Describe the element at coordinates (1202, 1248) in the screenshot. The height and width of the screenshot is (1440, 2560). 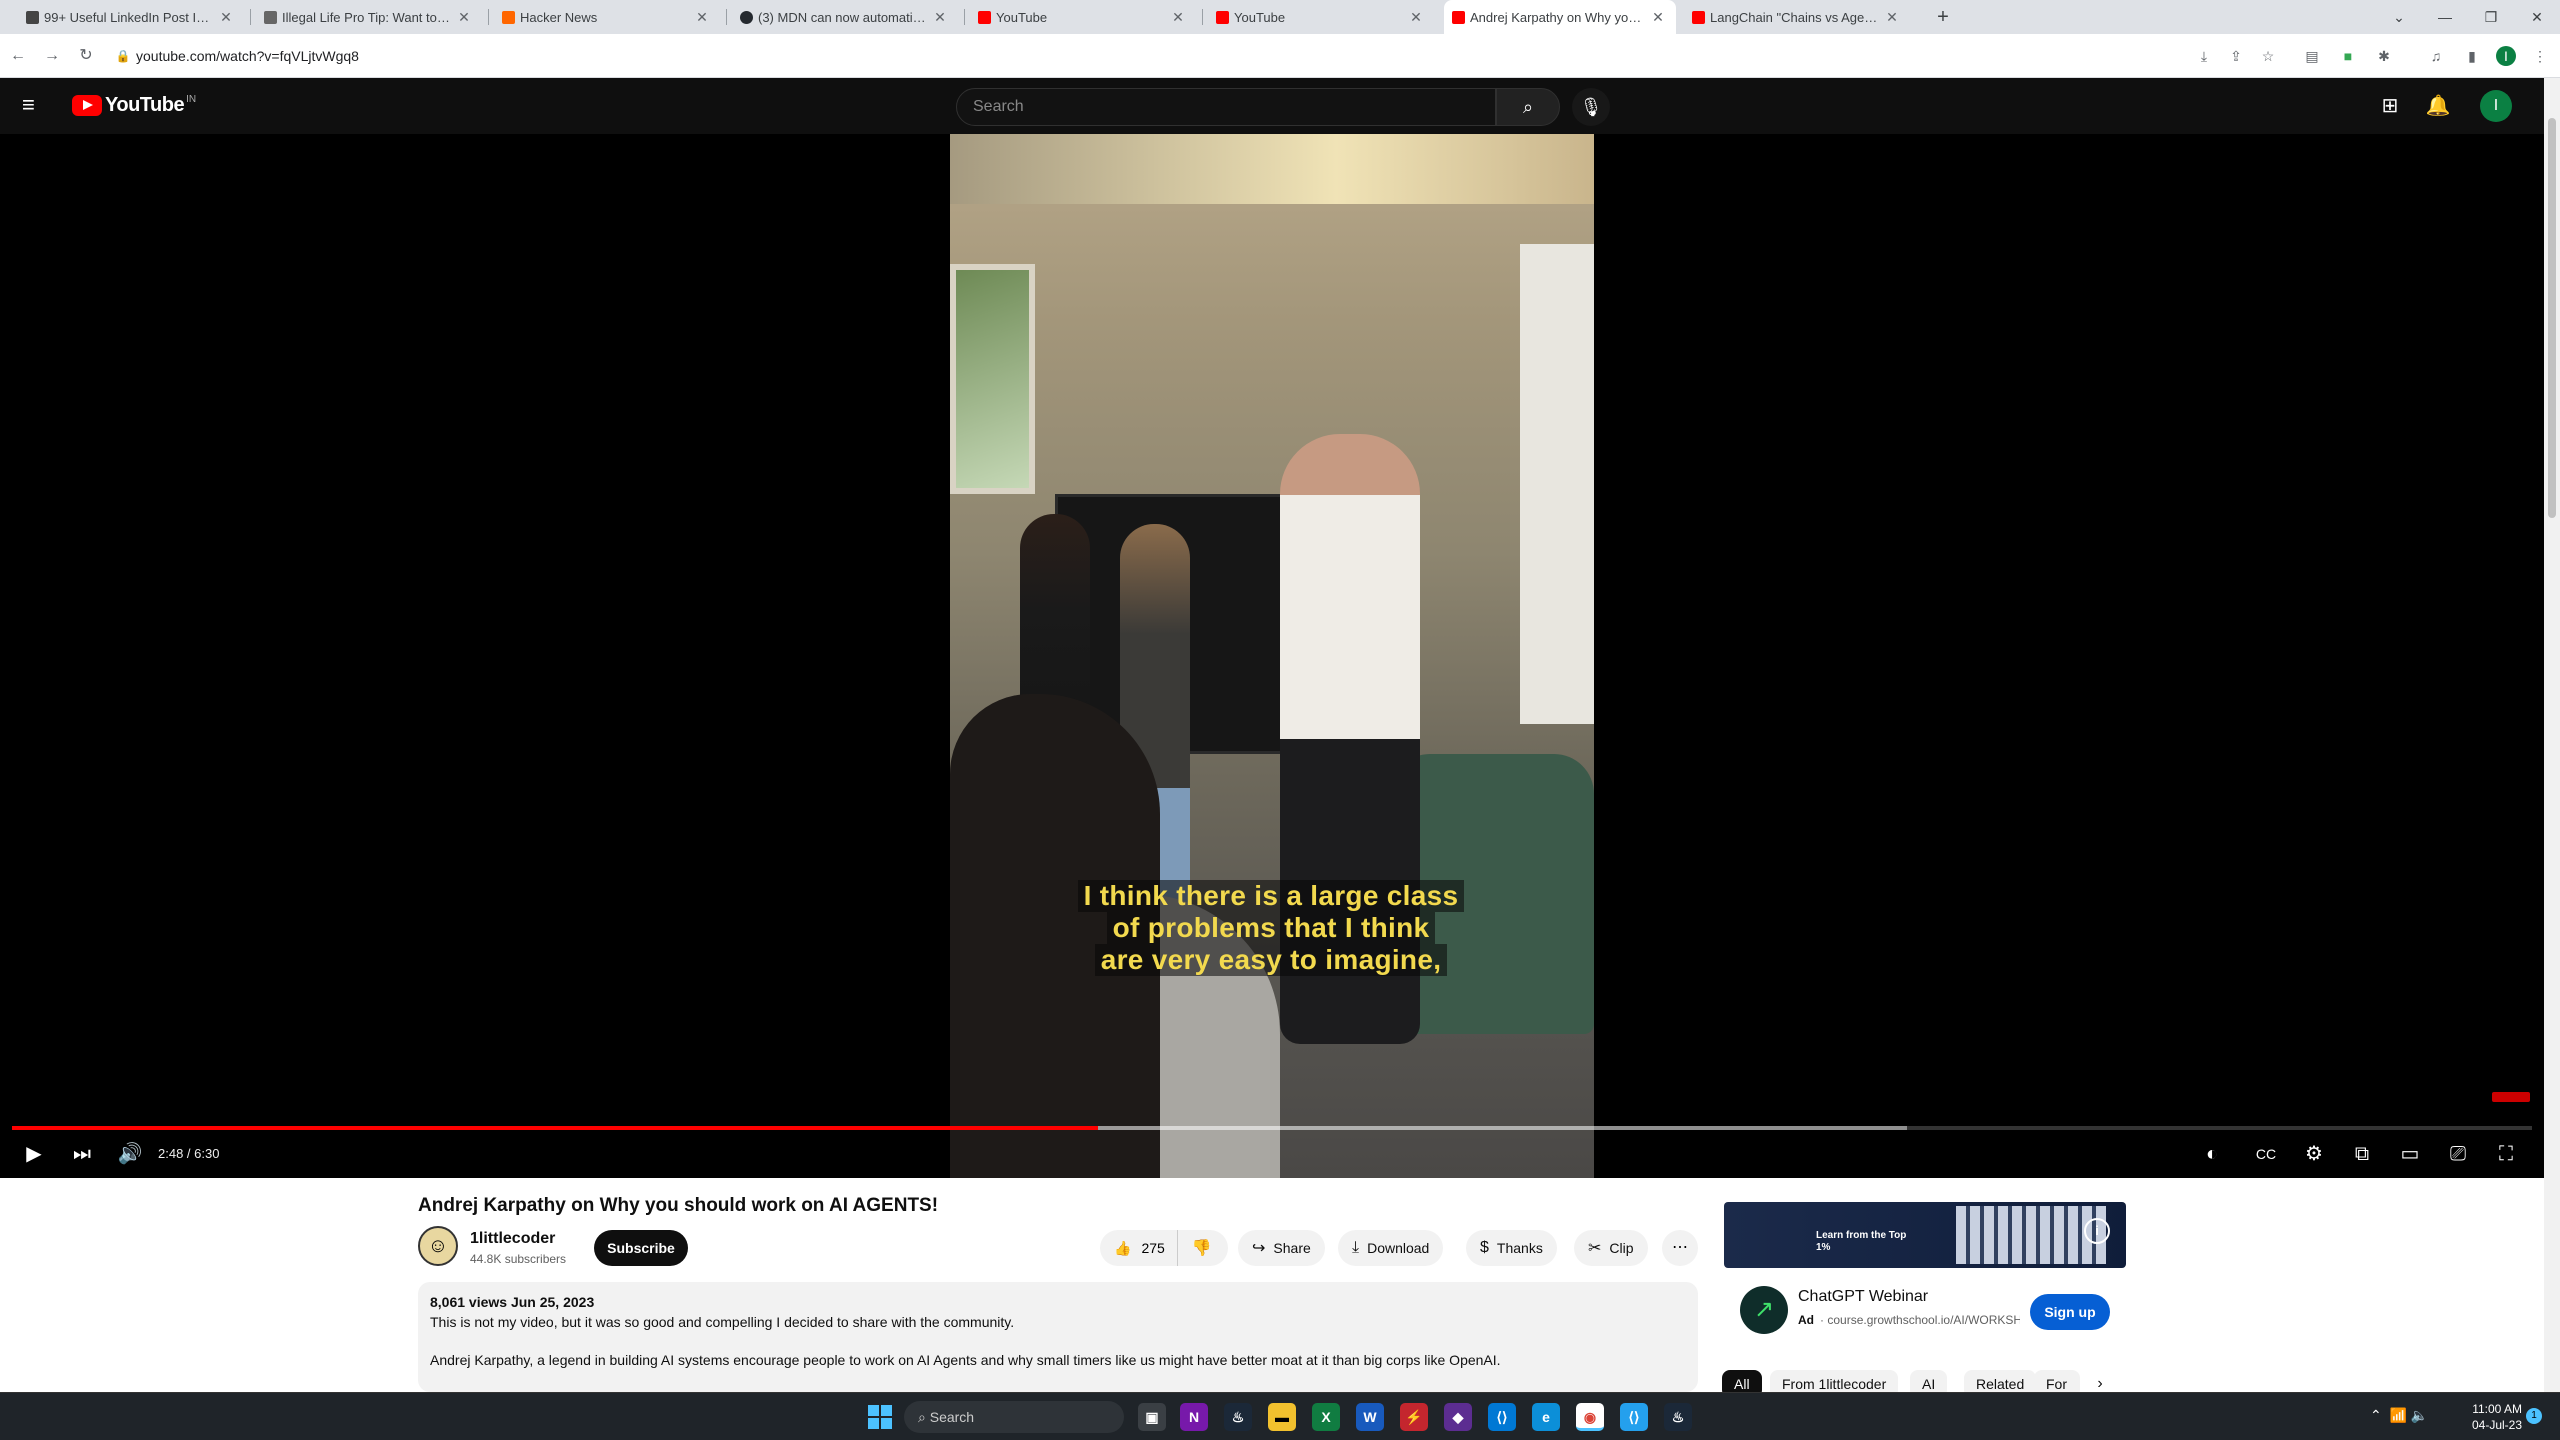
I see `dislike-button: 👎` at that location.